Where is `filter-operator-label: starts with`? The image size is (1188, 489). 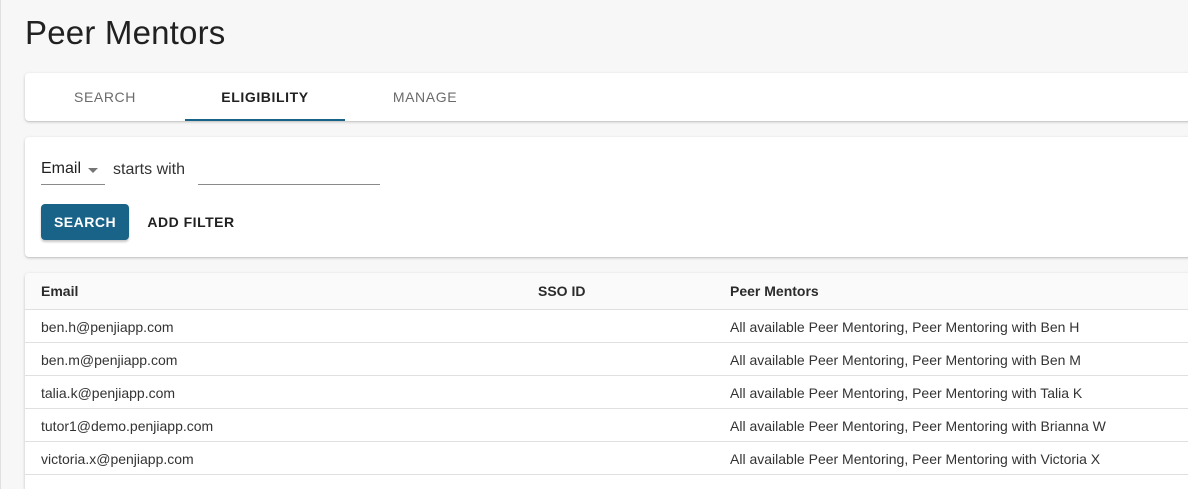
filter-operator-label: starts with is located at coordinates (149, 169).